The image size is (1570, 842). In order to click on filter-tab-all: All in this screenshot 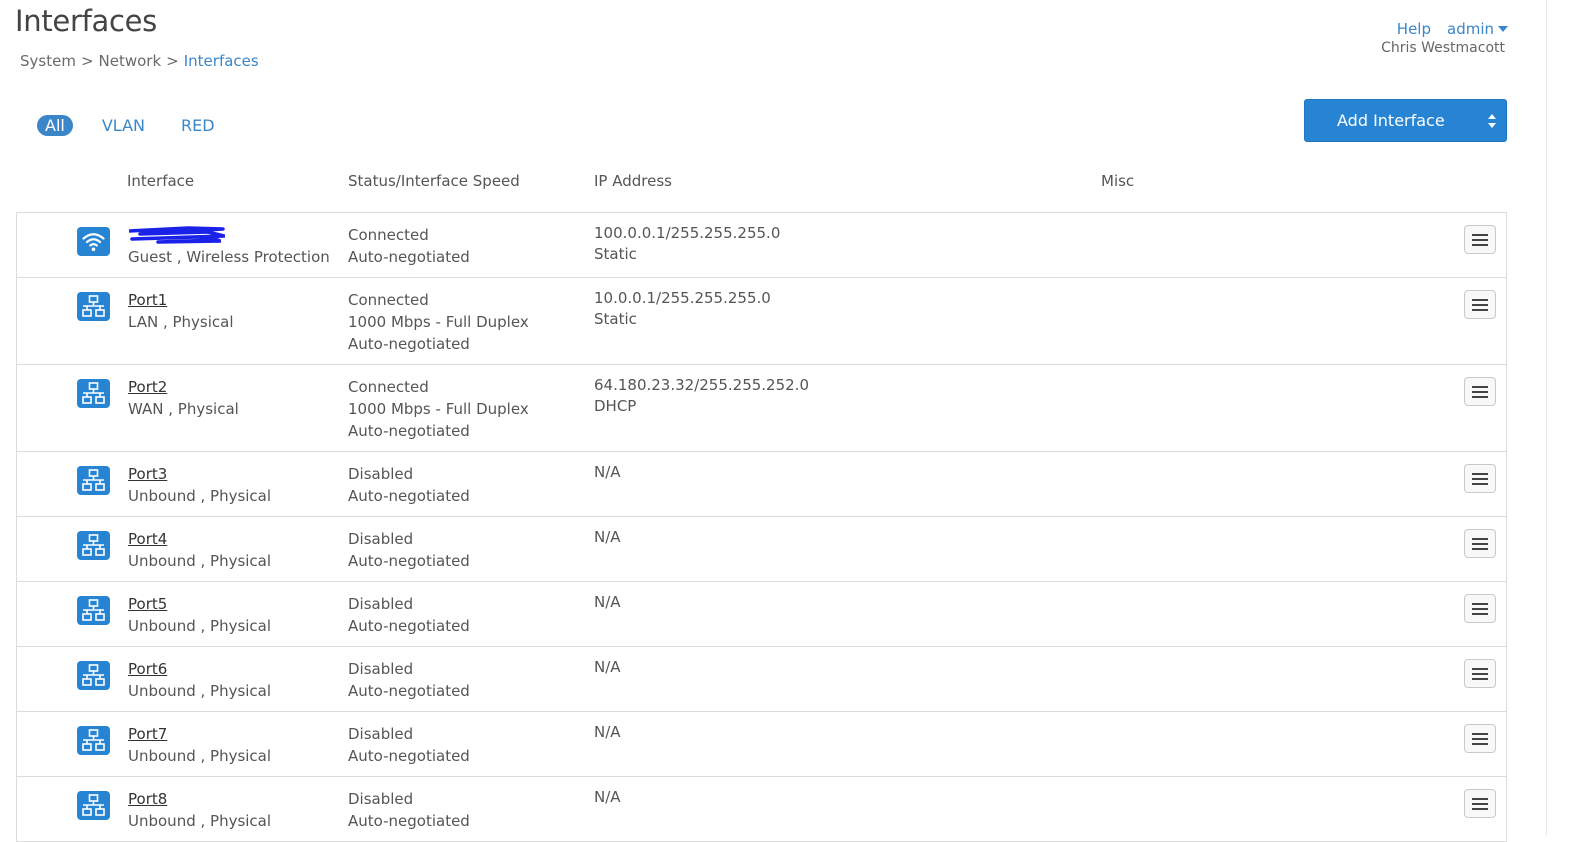, I will do `click(55, 125)`.